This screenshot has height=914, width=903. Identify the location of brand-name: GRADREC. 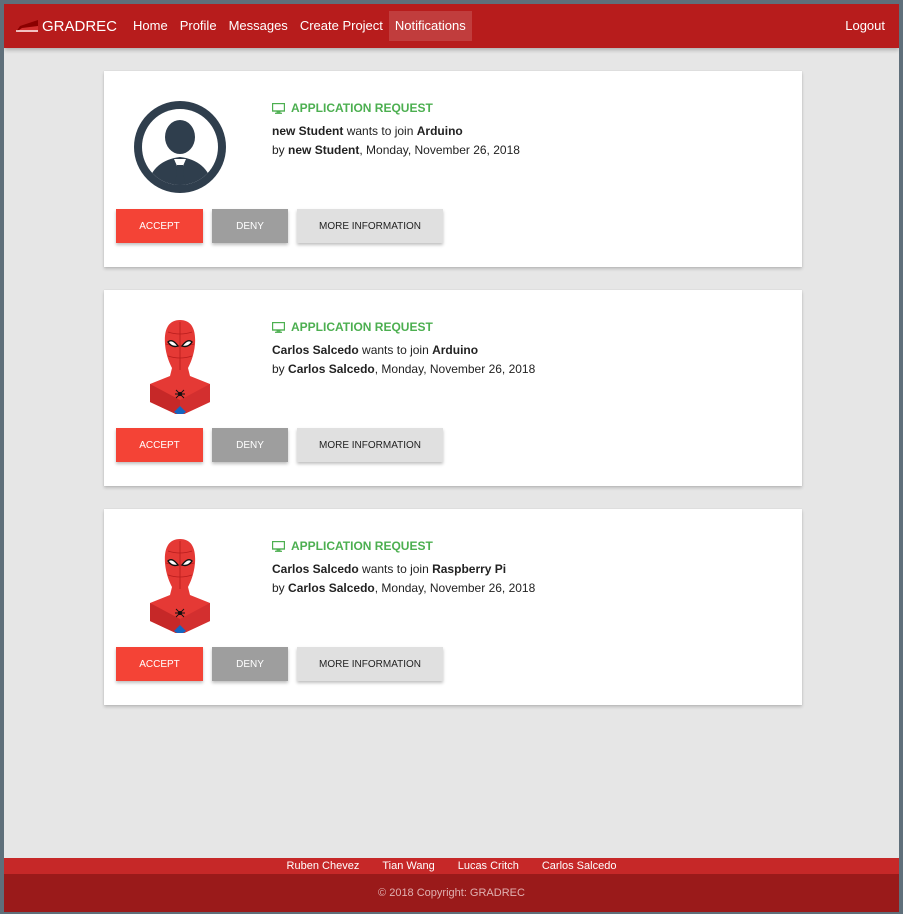
(80, 26).